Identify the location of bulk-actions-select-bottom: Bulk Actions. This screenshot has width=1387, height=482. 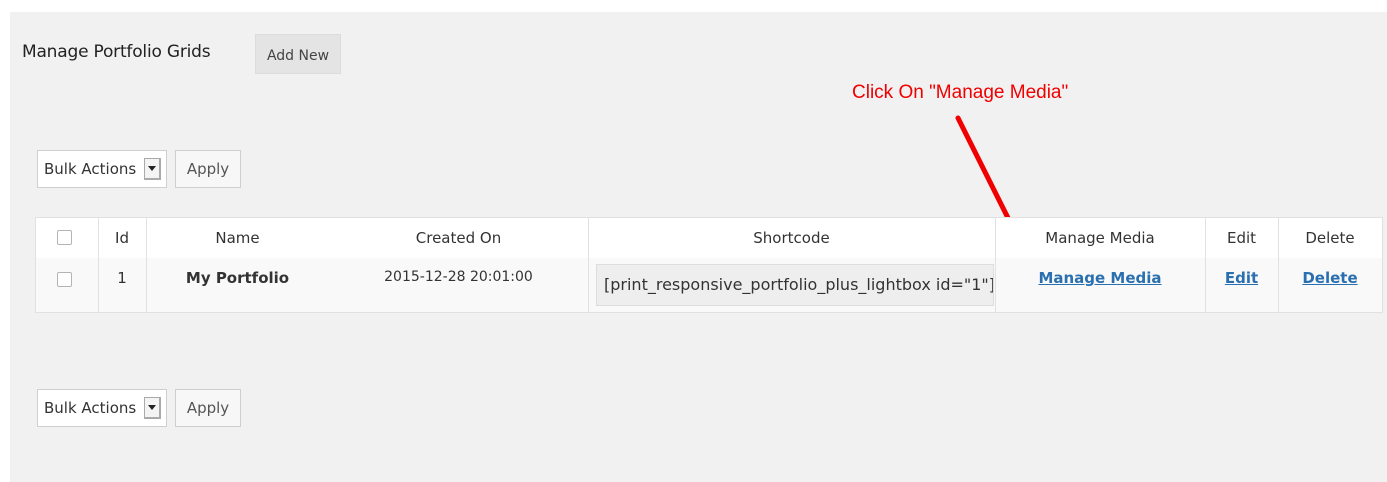
(102, 408).